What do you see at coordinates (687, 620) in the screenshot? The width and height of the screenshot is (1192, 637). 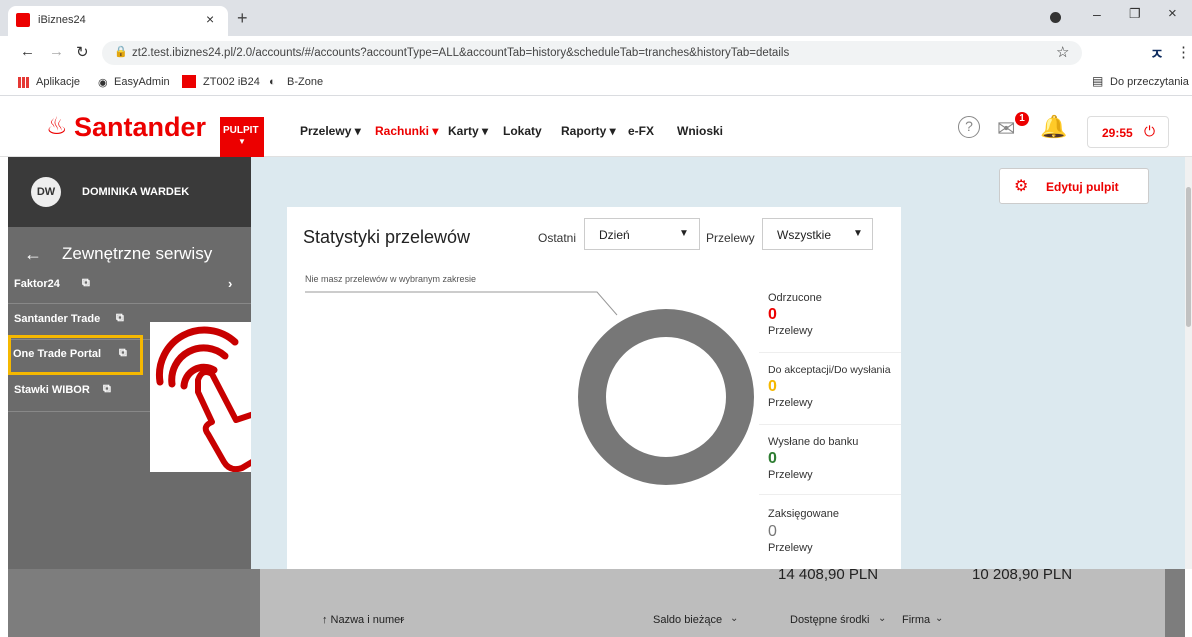 I see `col-balance-header: Saldo bieżące` at bounding box center [687, 620].